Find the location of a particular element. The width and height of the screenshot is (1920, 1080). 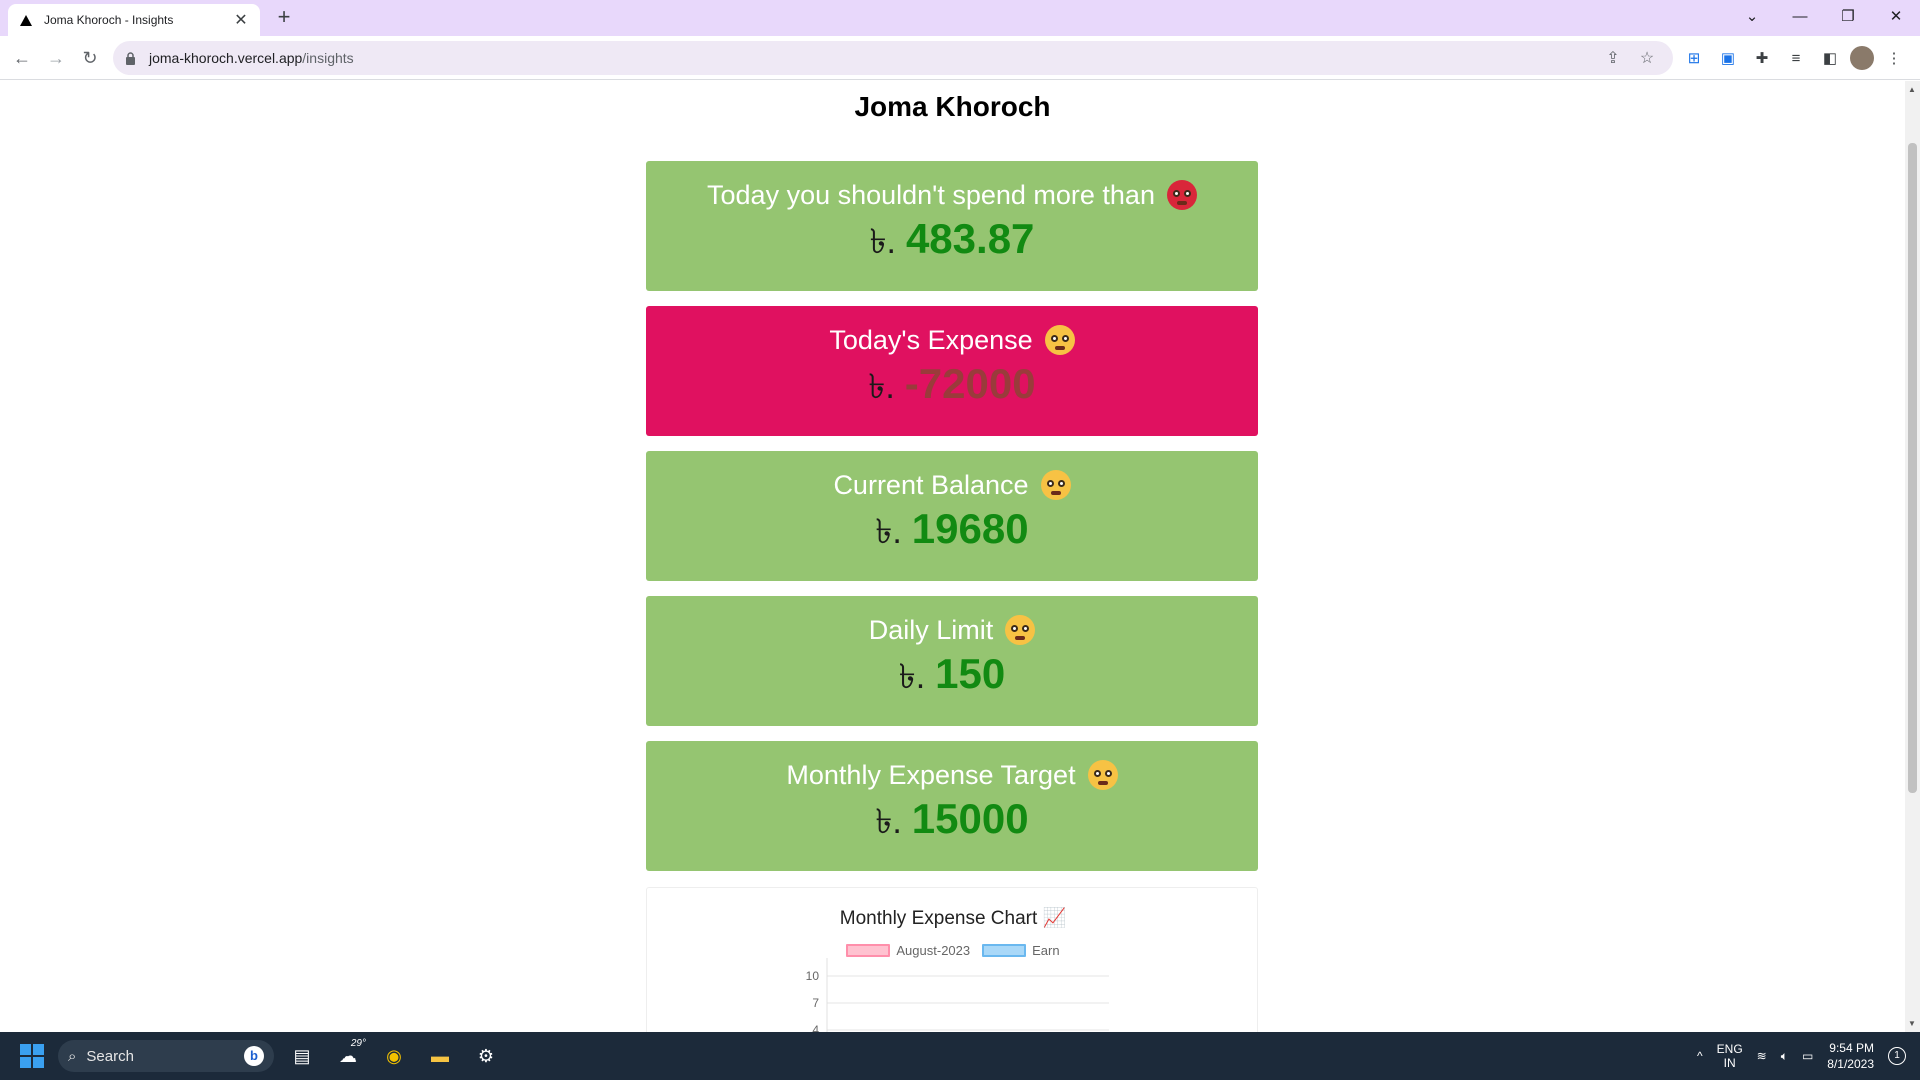

address-bar: joma-khoroch.vercel.app/insights ⇪ ☆ is located at coordinates (893, 58).